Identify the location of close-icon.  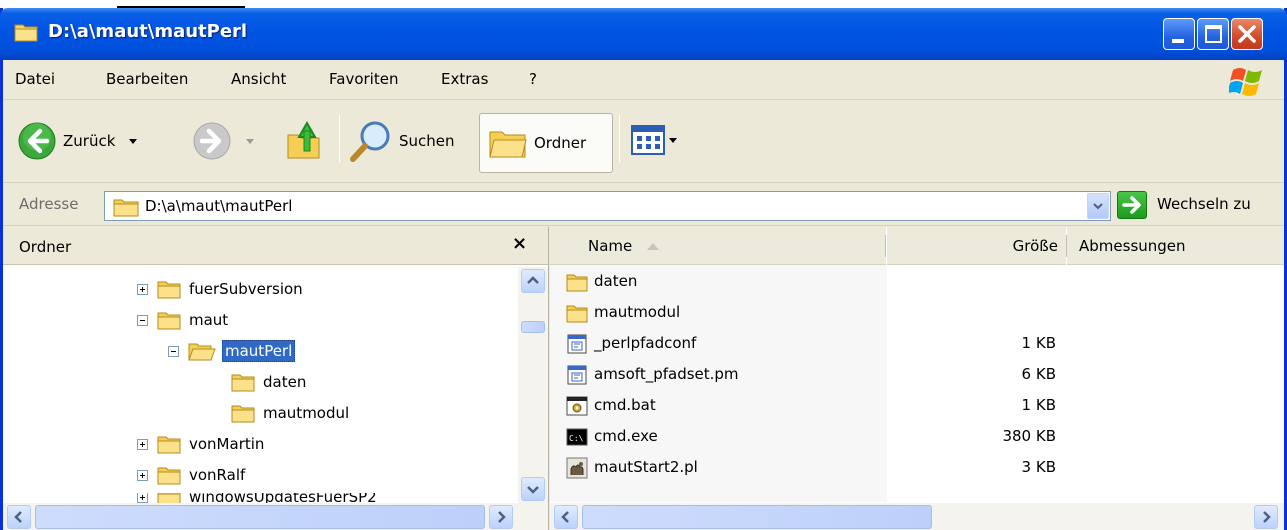
(1247, 34).